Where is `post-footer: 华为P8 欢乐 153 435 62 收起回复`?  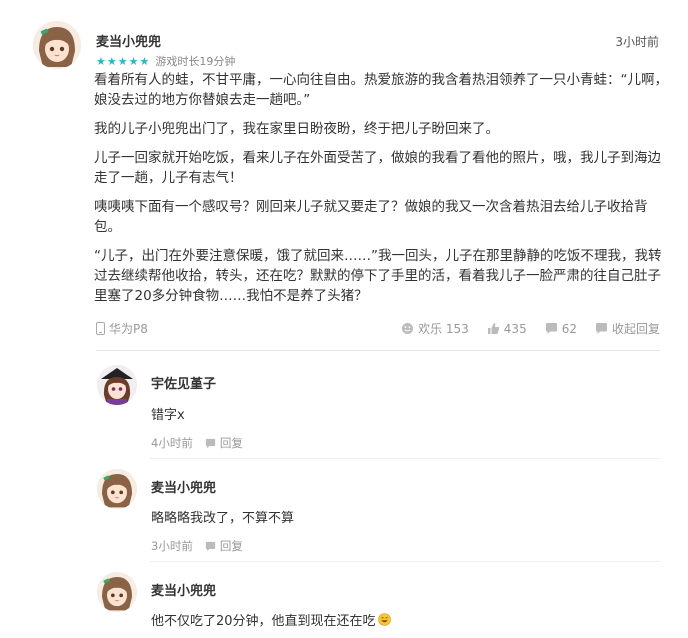
post-footer: 华为P8 欢乐 153 435 62 收起回复 is located at coordinates (378, 329).